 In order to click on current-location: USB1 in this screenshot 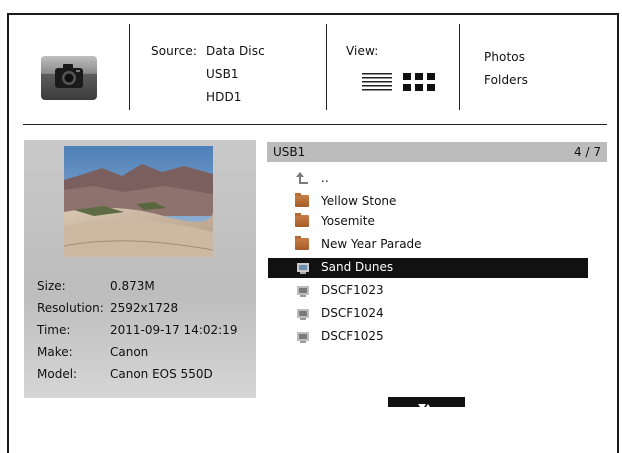, I will do `click(289, 152)`.